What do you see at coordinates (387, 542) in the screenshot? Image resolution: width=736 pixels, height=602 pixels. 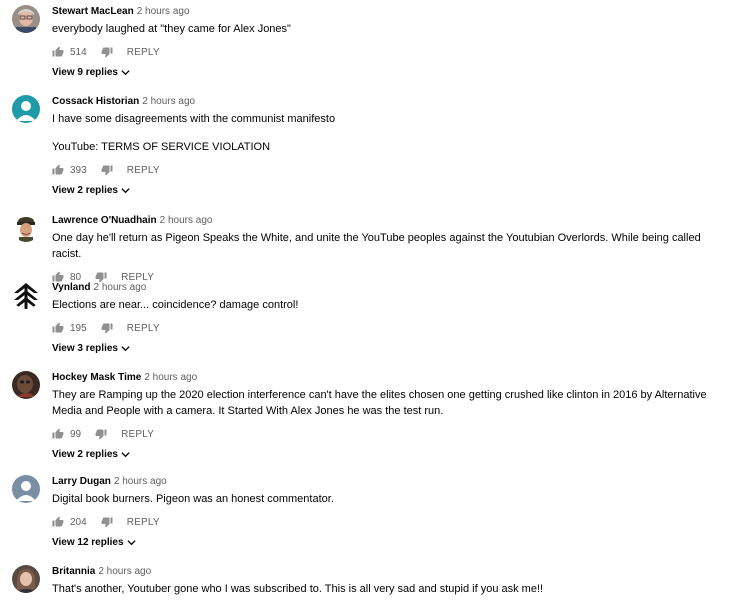 I see `view-replies-button: View 12 replies` at bounding box center [387, 542].